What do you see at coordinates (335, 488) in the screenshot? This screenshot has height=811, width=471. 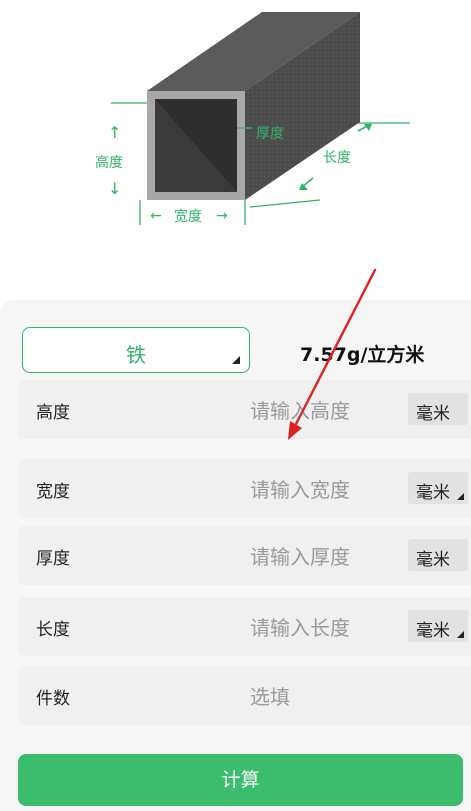 I see `width-input: 请输入宽度` at bounding box center [335, 488].